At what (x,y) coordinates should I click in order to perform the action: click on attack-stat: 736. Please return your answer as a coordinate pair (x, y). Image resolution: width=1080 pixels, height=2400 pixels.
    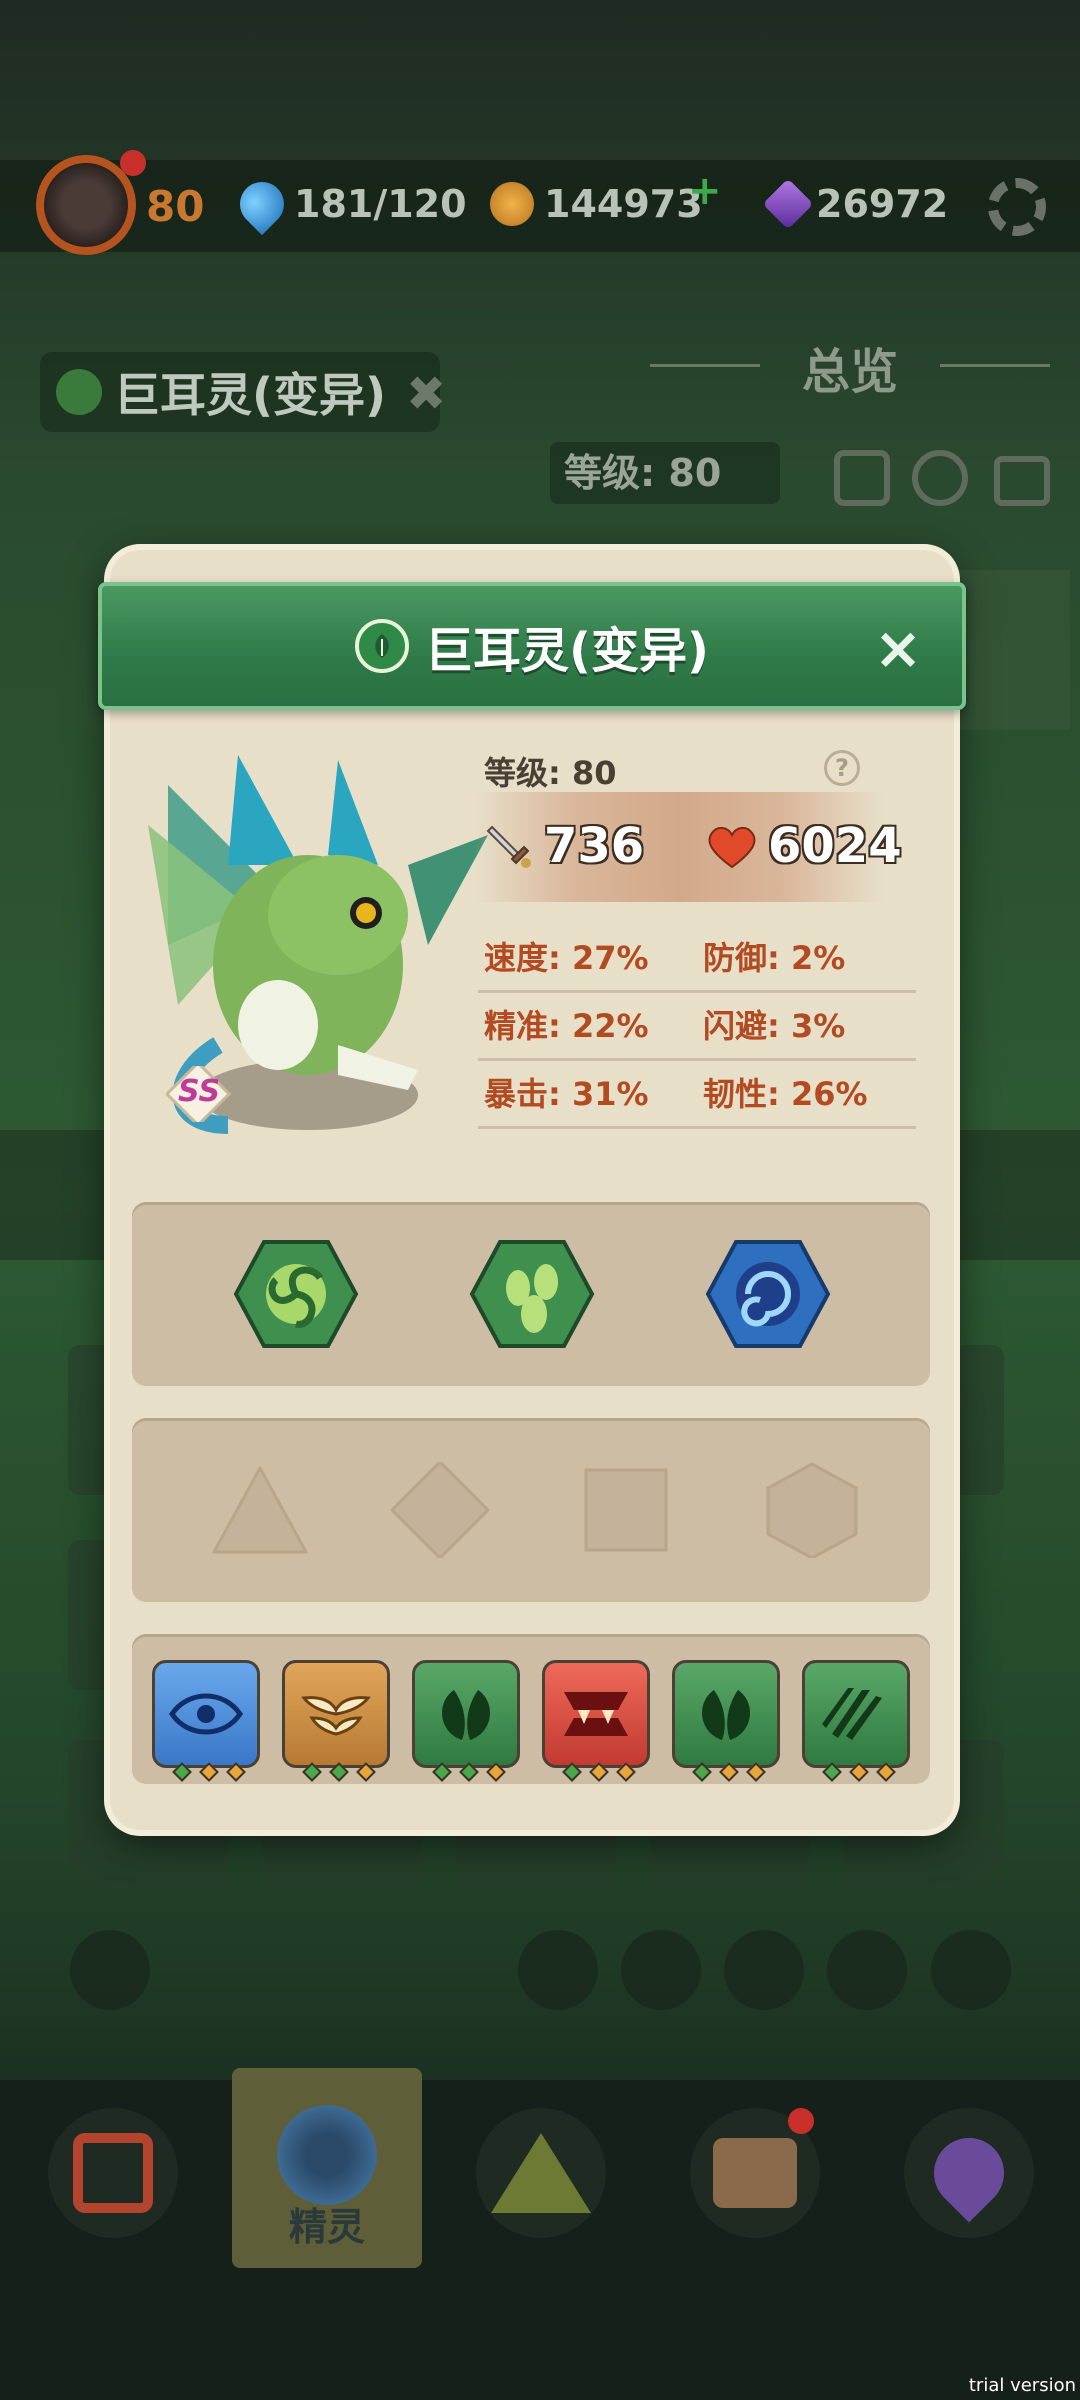
    Looking at the image, I should click on (564, 846).